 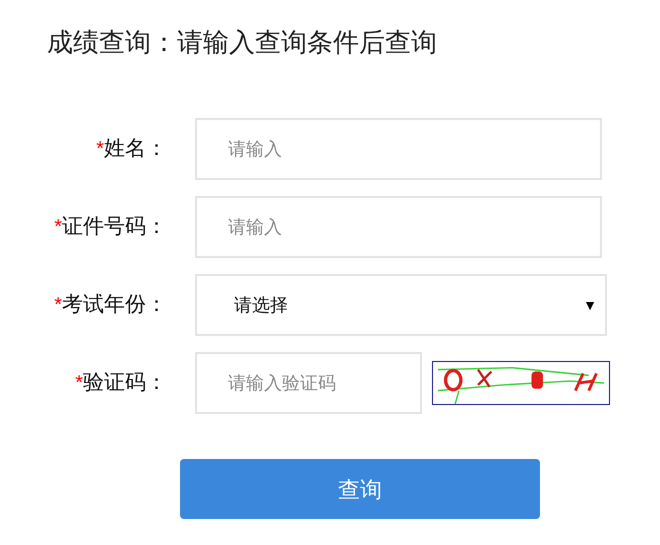 I want to click on field-label: 考试年份：, so click(x=114, y=305).